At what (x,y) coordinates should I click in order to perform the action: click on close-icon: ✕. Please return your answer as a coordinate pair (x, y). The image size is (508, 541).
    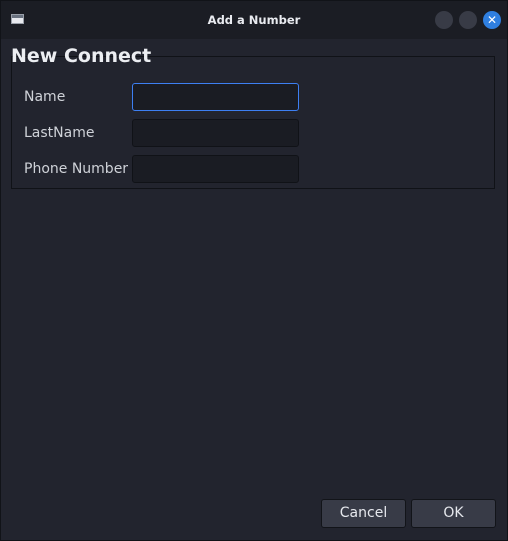
    Looking at the image, I should click on (492, 20).